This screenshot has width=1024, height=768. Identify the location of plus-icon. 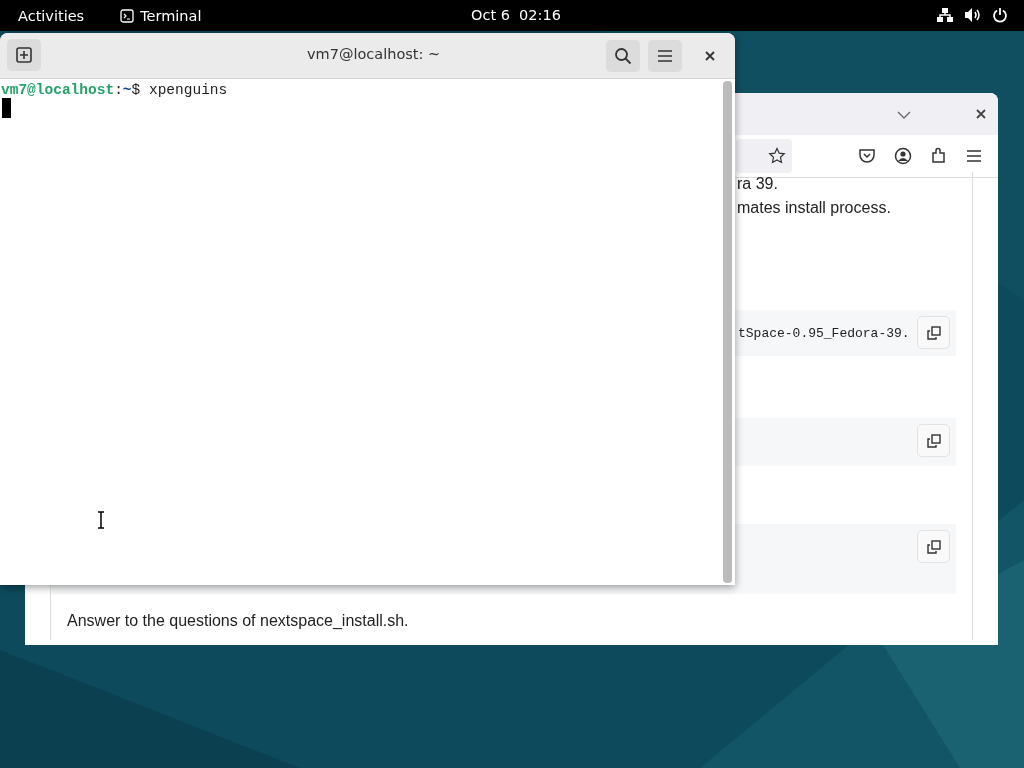
(24, 55).